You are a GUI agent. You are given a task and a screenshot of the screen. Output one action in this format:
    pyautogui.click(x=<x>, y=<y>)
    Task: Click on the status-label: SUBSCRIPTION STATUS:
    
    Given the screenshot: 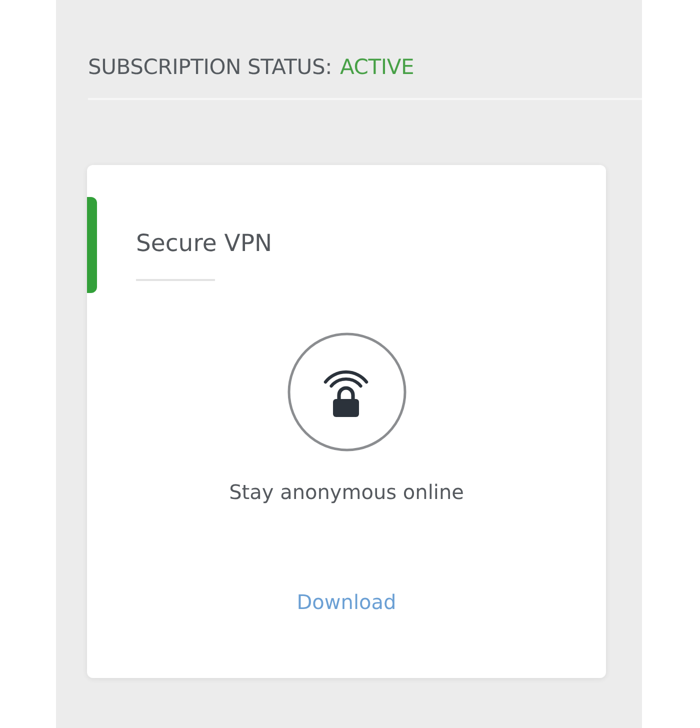 What is the action you would take?
    pyautogui.click(x=210, y=67)
    